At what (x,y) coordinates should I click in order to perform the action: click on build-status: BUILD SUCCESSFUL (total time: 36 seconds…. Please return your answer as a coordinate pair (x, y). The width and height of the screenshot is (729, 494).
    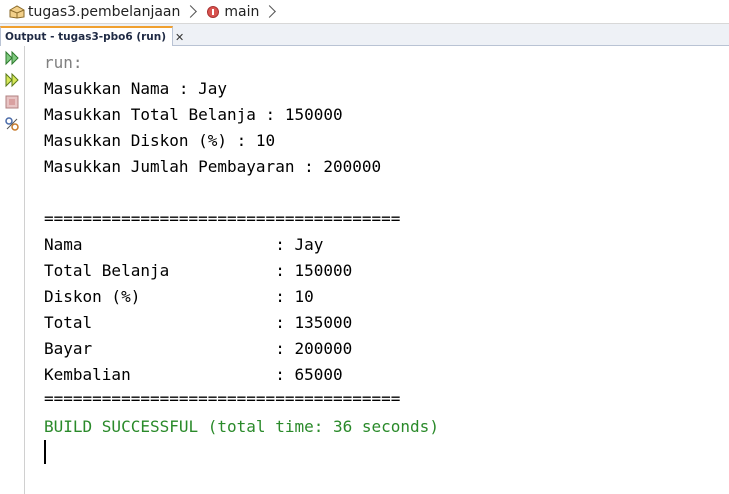
    Looking at the image, I should click on (241, 426).